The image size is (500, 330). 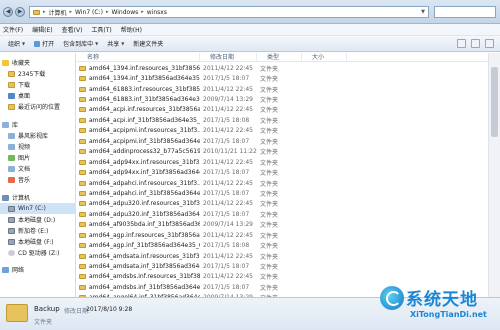 What do you see at coordinates (8, 12) in the screenshot?
I see `back-button: ◀` at bounding box center [8, 12].